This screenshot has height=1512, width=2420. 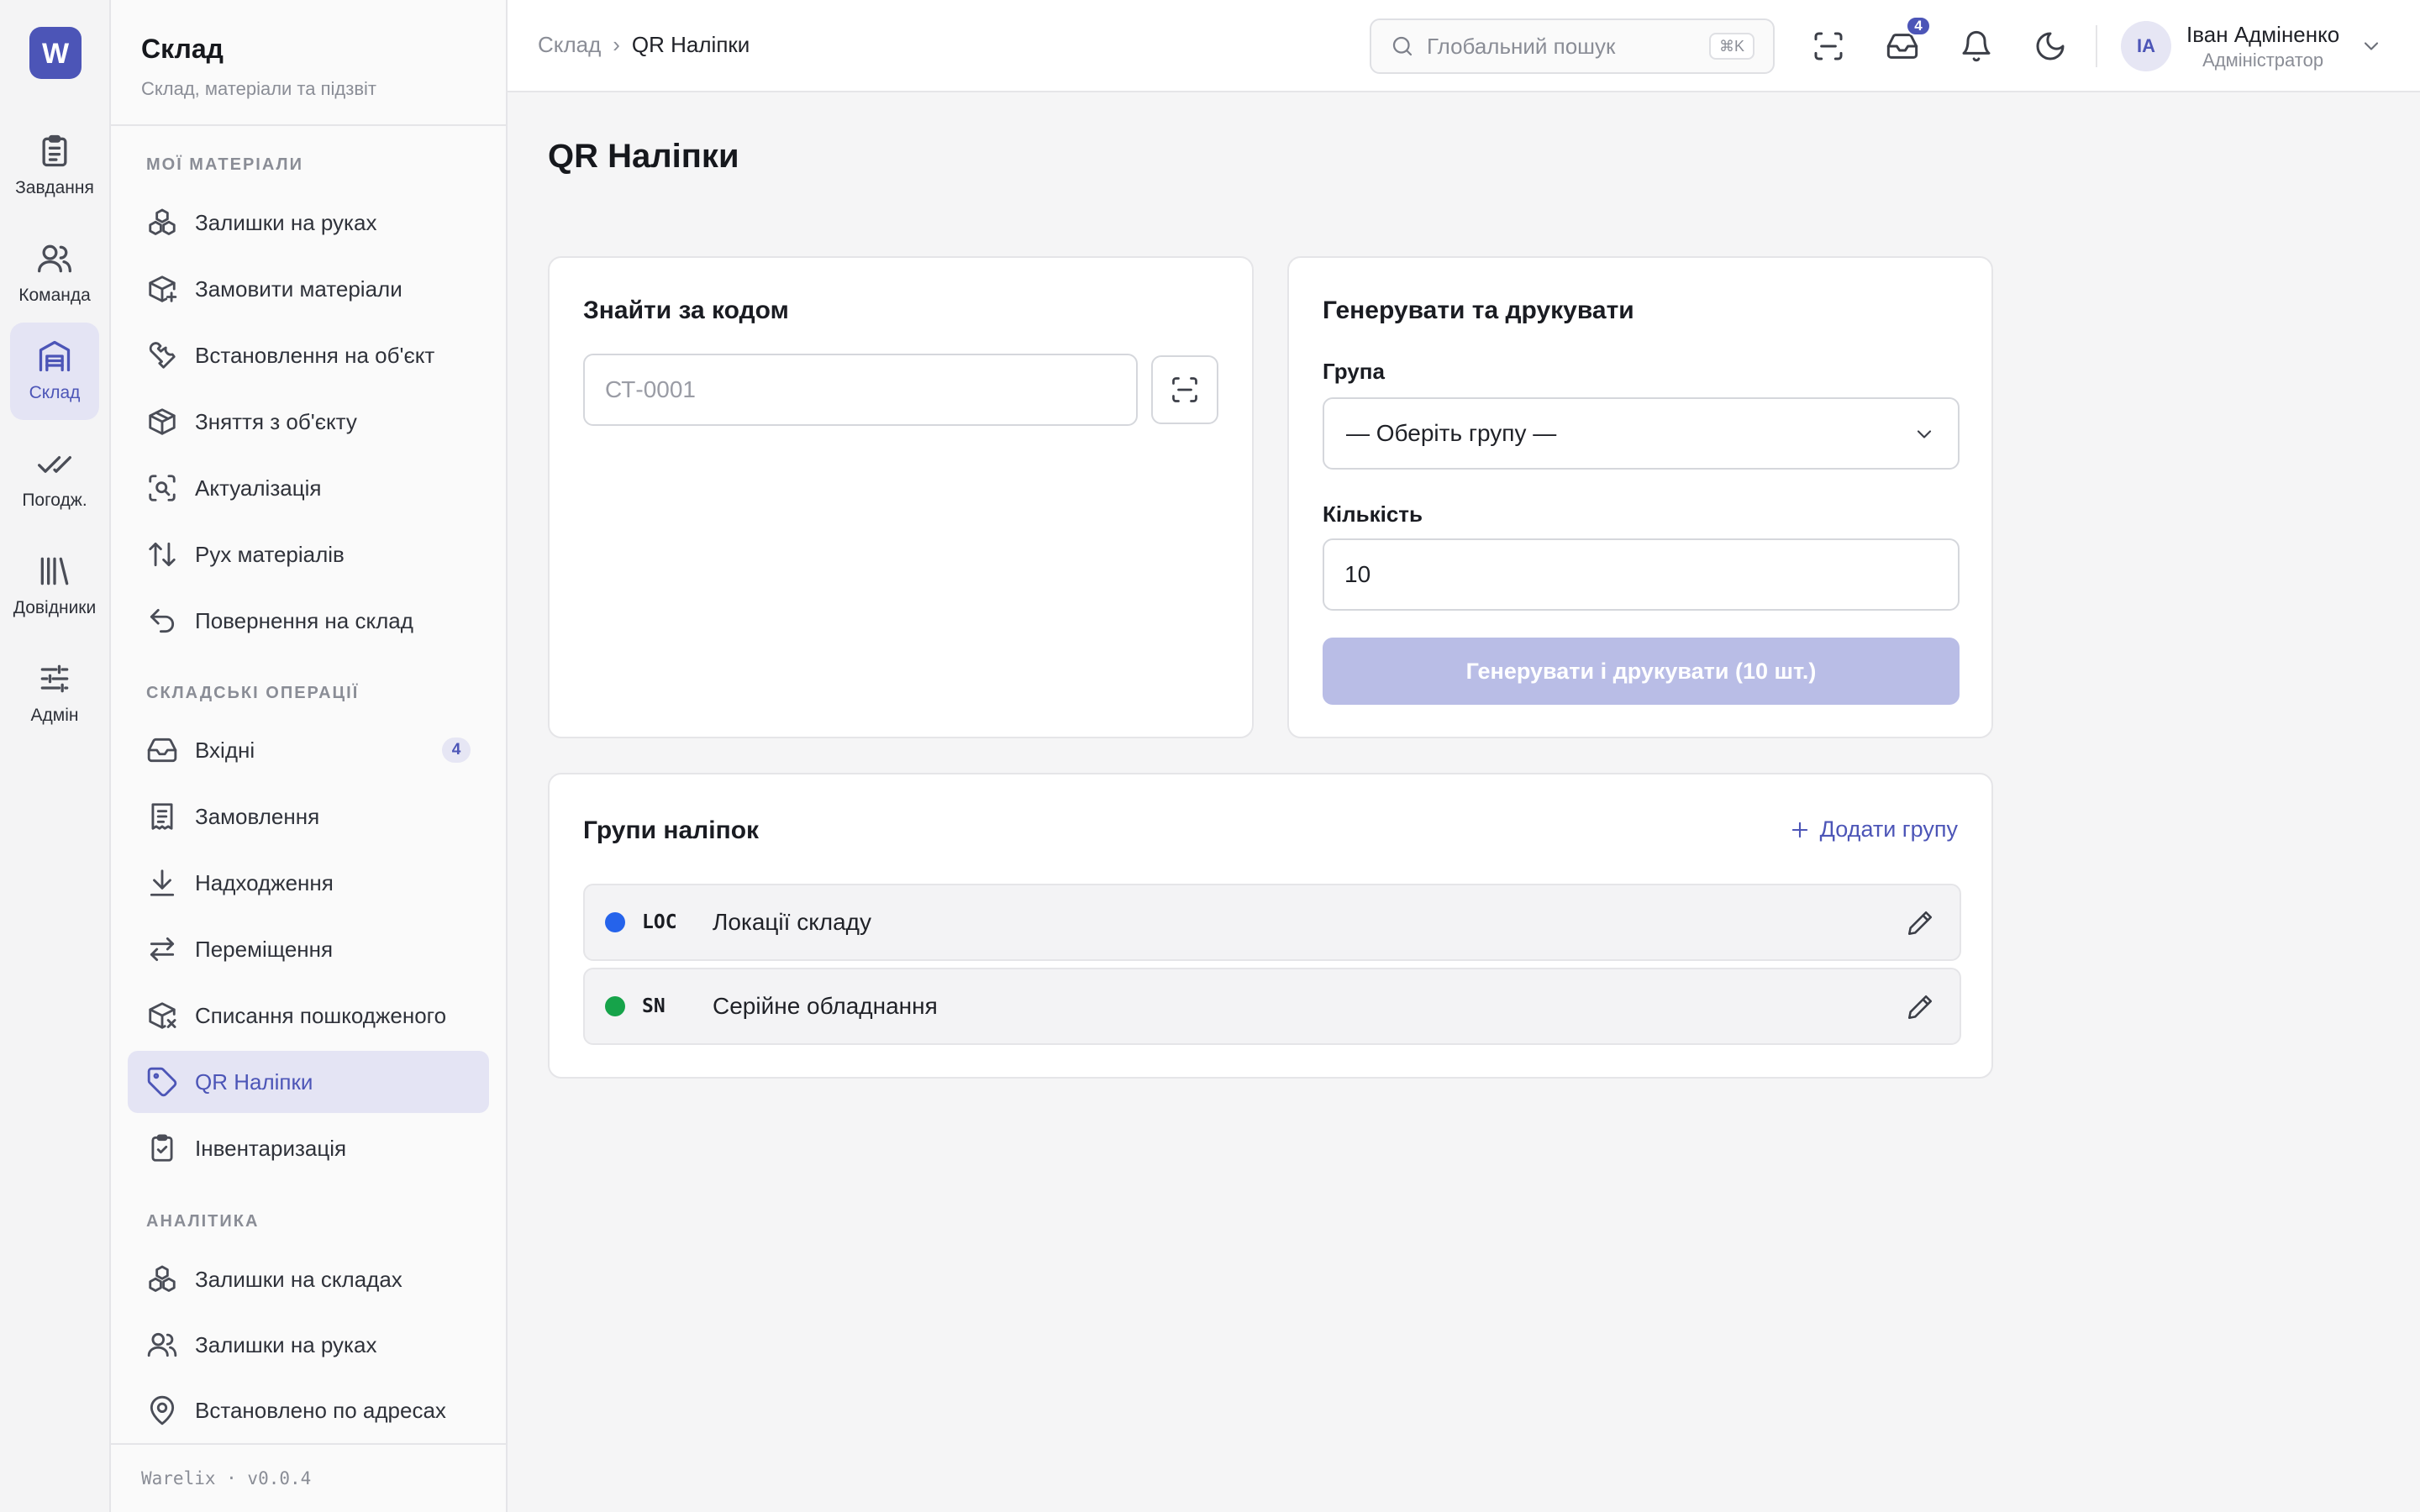 I want to click on generate-card-title: Генерувати та друкувати, so click(x=1478, y=310).